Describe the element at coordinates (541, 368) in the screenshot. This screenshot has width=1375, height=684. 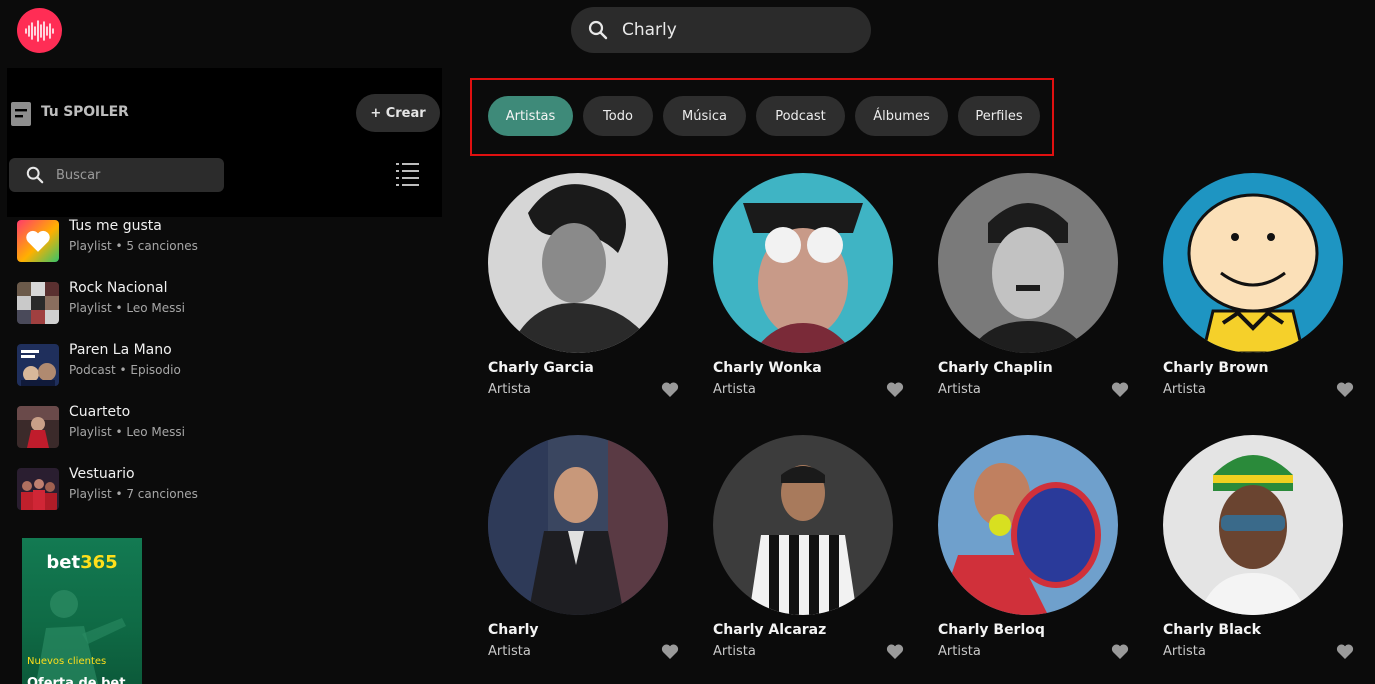
I see `artist-name: Charly Garcia` at that location.